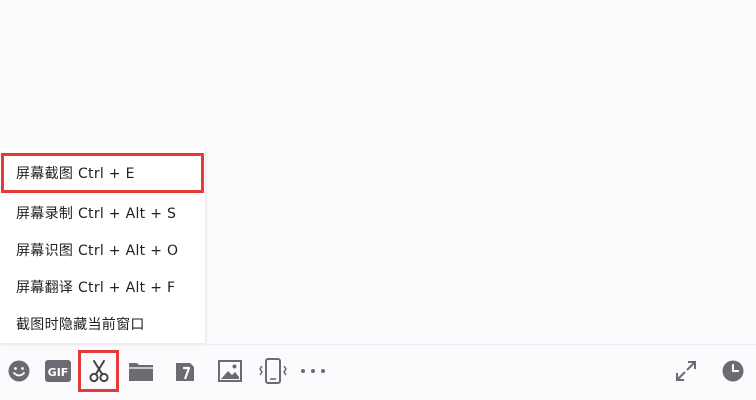 This screenshot has width=756, height=400. I want to click on gif-button: GIF, so click(58, 371).